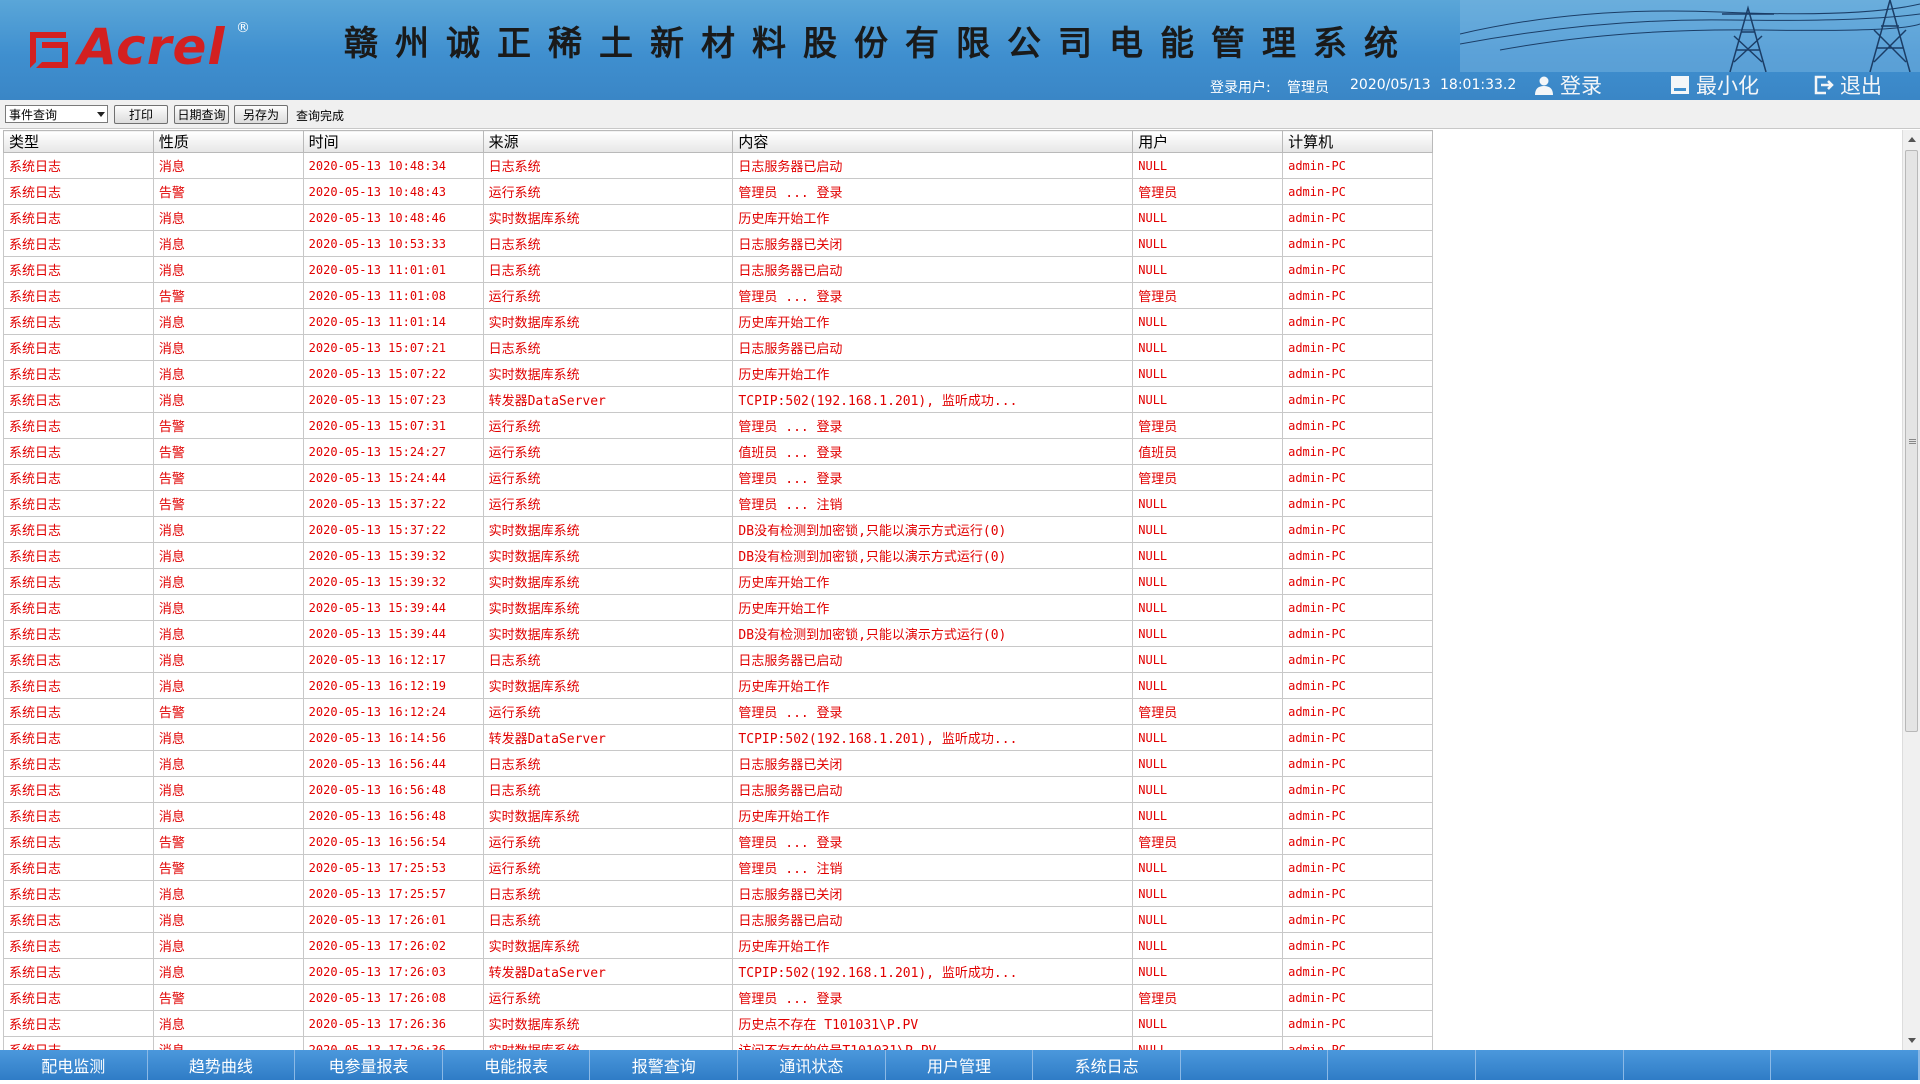  I want to click on scroll-down-arrow-icon, so click(1912, 1040).